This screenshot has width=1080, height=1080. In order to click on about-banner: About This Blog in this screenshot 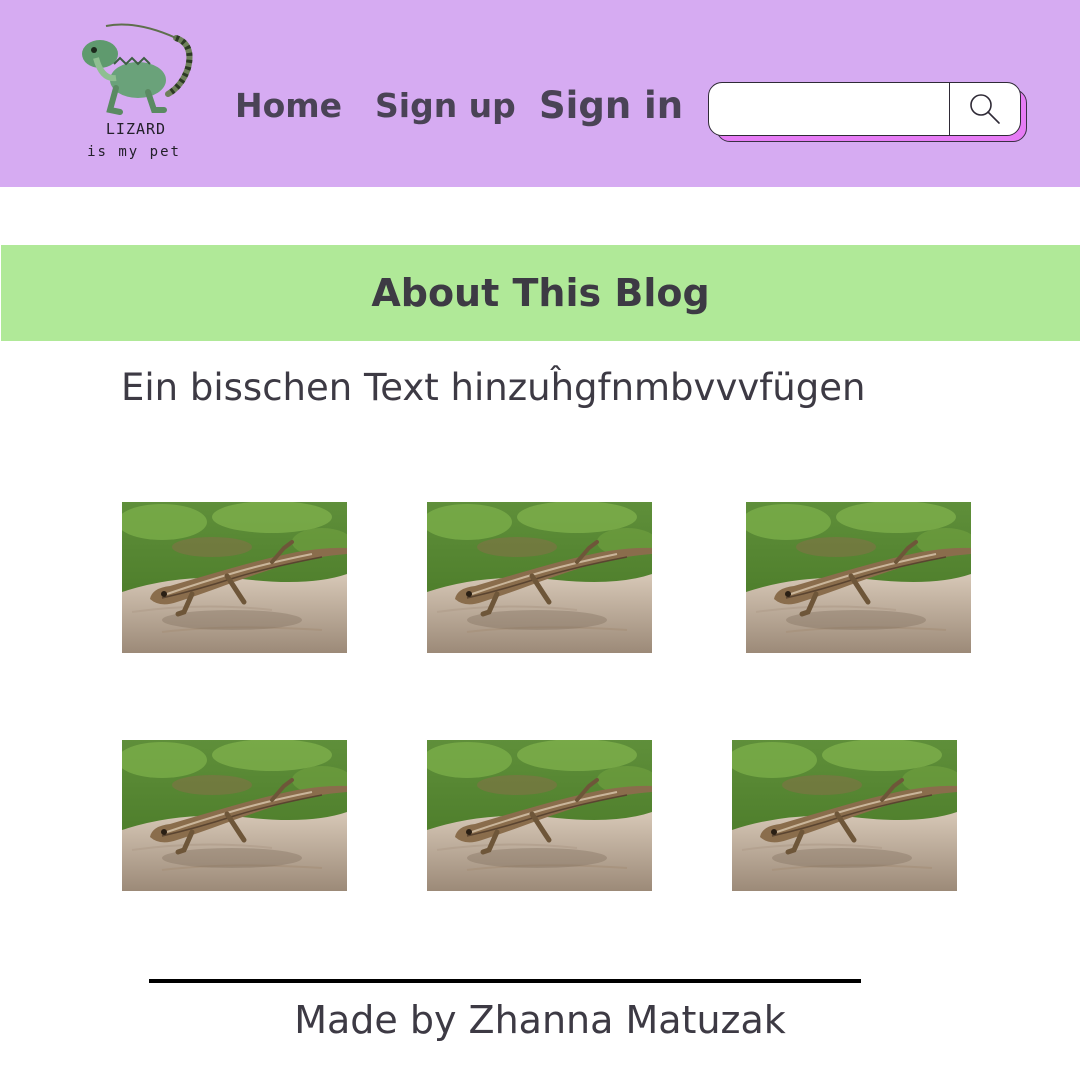, I will do `click(540, 293)`.